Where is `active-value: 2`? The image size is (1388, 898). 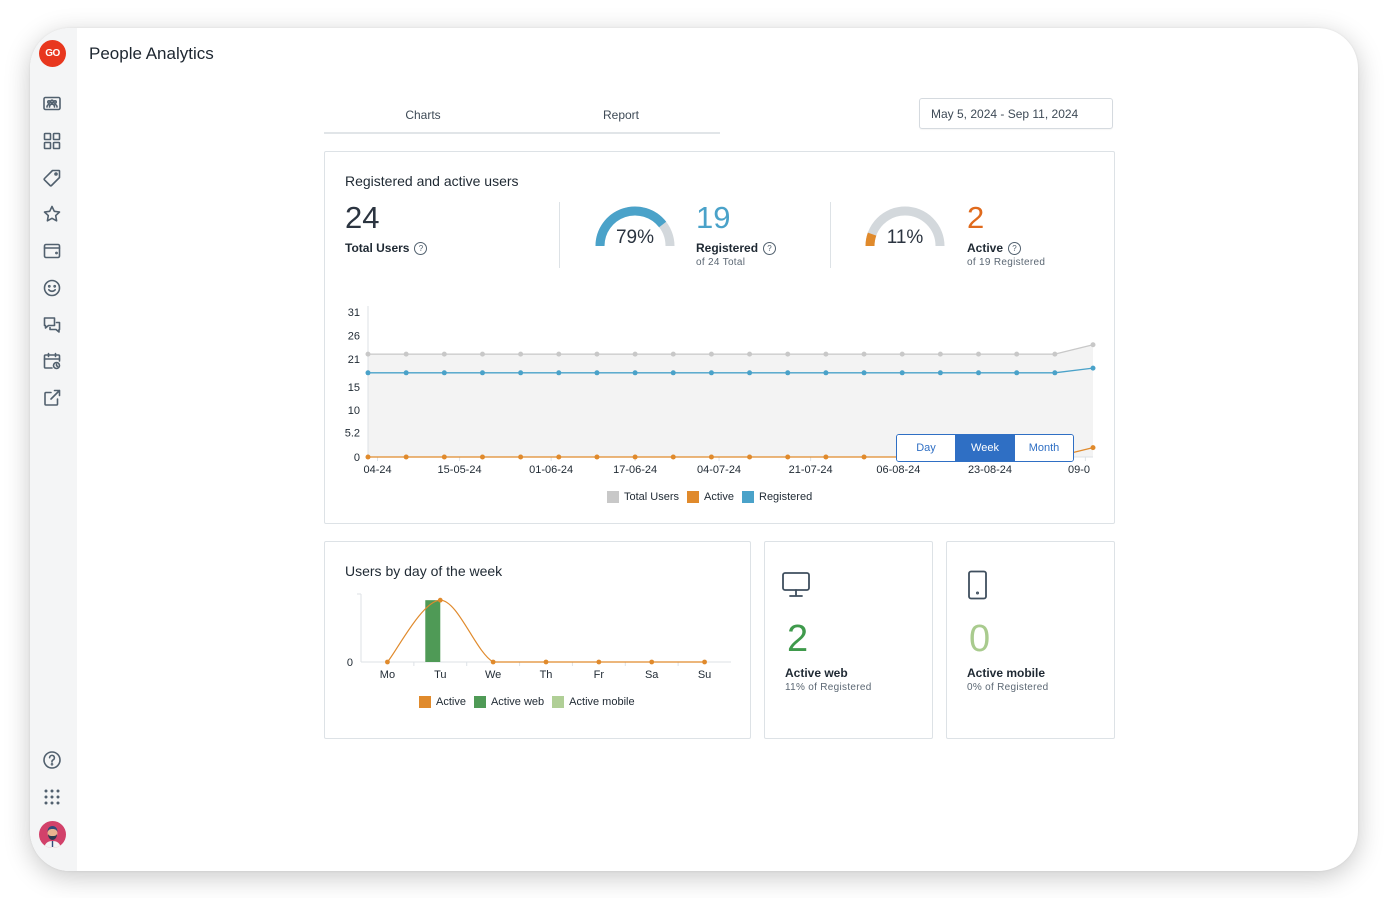
active-value: 2 is located at coordinates (976, 217).